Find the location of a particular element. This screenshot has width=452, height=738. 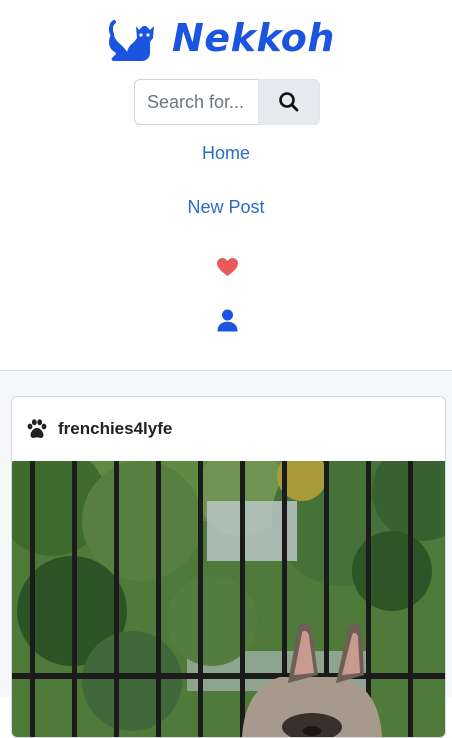

post-username: frenchies4lyfe is located at coordinates (115, 429).